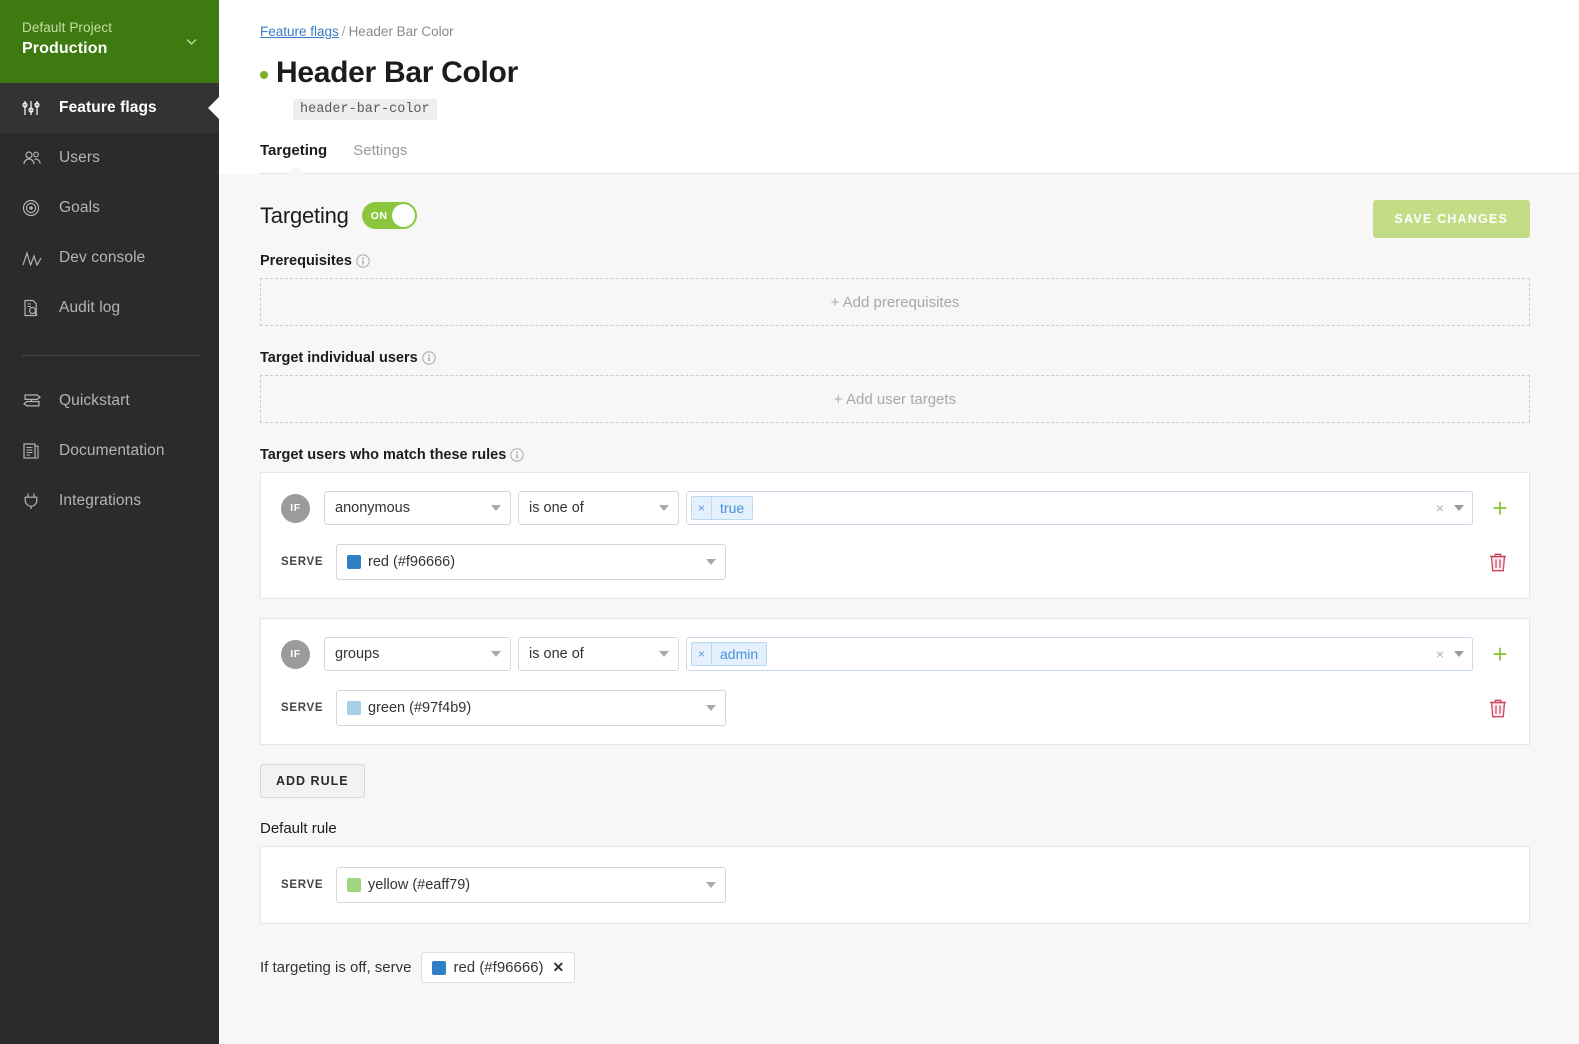  What do you see at coordinates (919, 32) in the screenshot?
I see `breadcrumb: Feature flags / Header Bar Color` at bounding box center [919, 32].